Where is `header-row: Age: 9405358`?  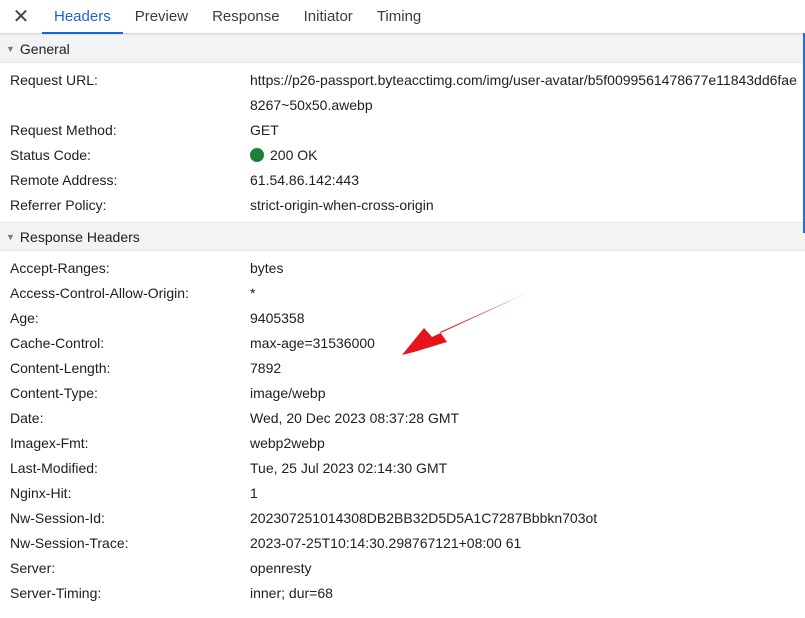 header-row: Age: 9405358 is located at coordinates (402, 318).